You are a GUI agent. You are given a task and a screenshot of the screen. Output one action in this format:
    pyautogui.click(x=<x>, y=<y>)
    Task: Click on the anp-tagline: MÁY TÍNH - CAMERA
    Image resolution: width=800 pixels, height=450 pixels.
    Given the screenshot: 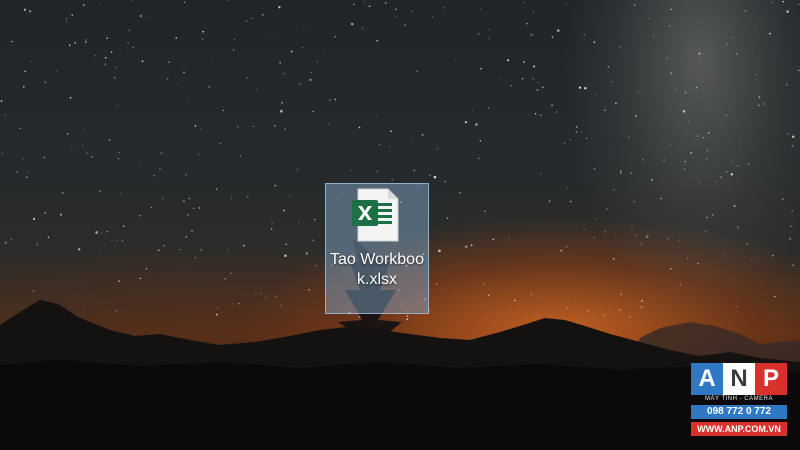 What is the action you would take?
    pyautogui.click(x=739, y=399)
    